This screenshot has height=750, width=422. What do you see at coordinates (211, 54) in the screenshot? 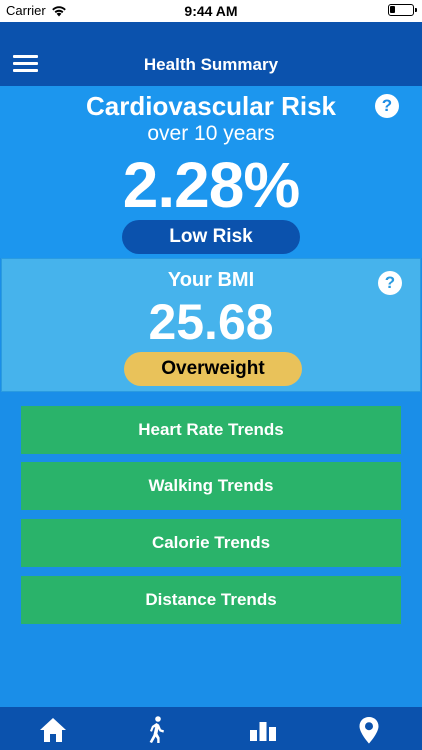
I see `nav-bar: Health Summary` at bounding box center [211, 54].